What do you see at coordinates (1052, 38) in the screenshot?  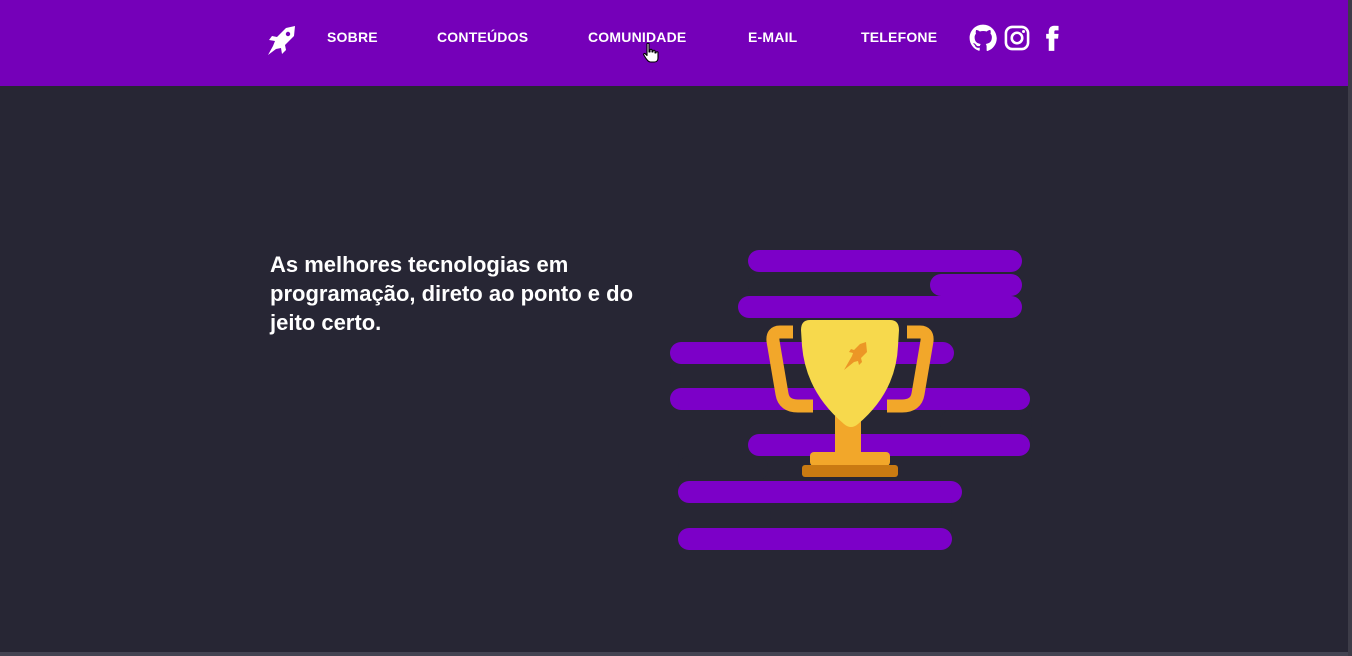 I see `facebook-icon` at bounding box center [1052, 38].